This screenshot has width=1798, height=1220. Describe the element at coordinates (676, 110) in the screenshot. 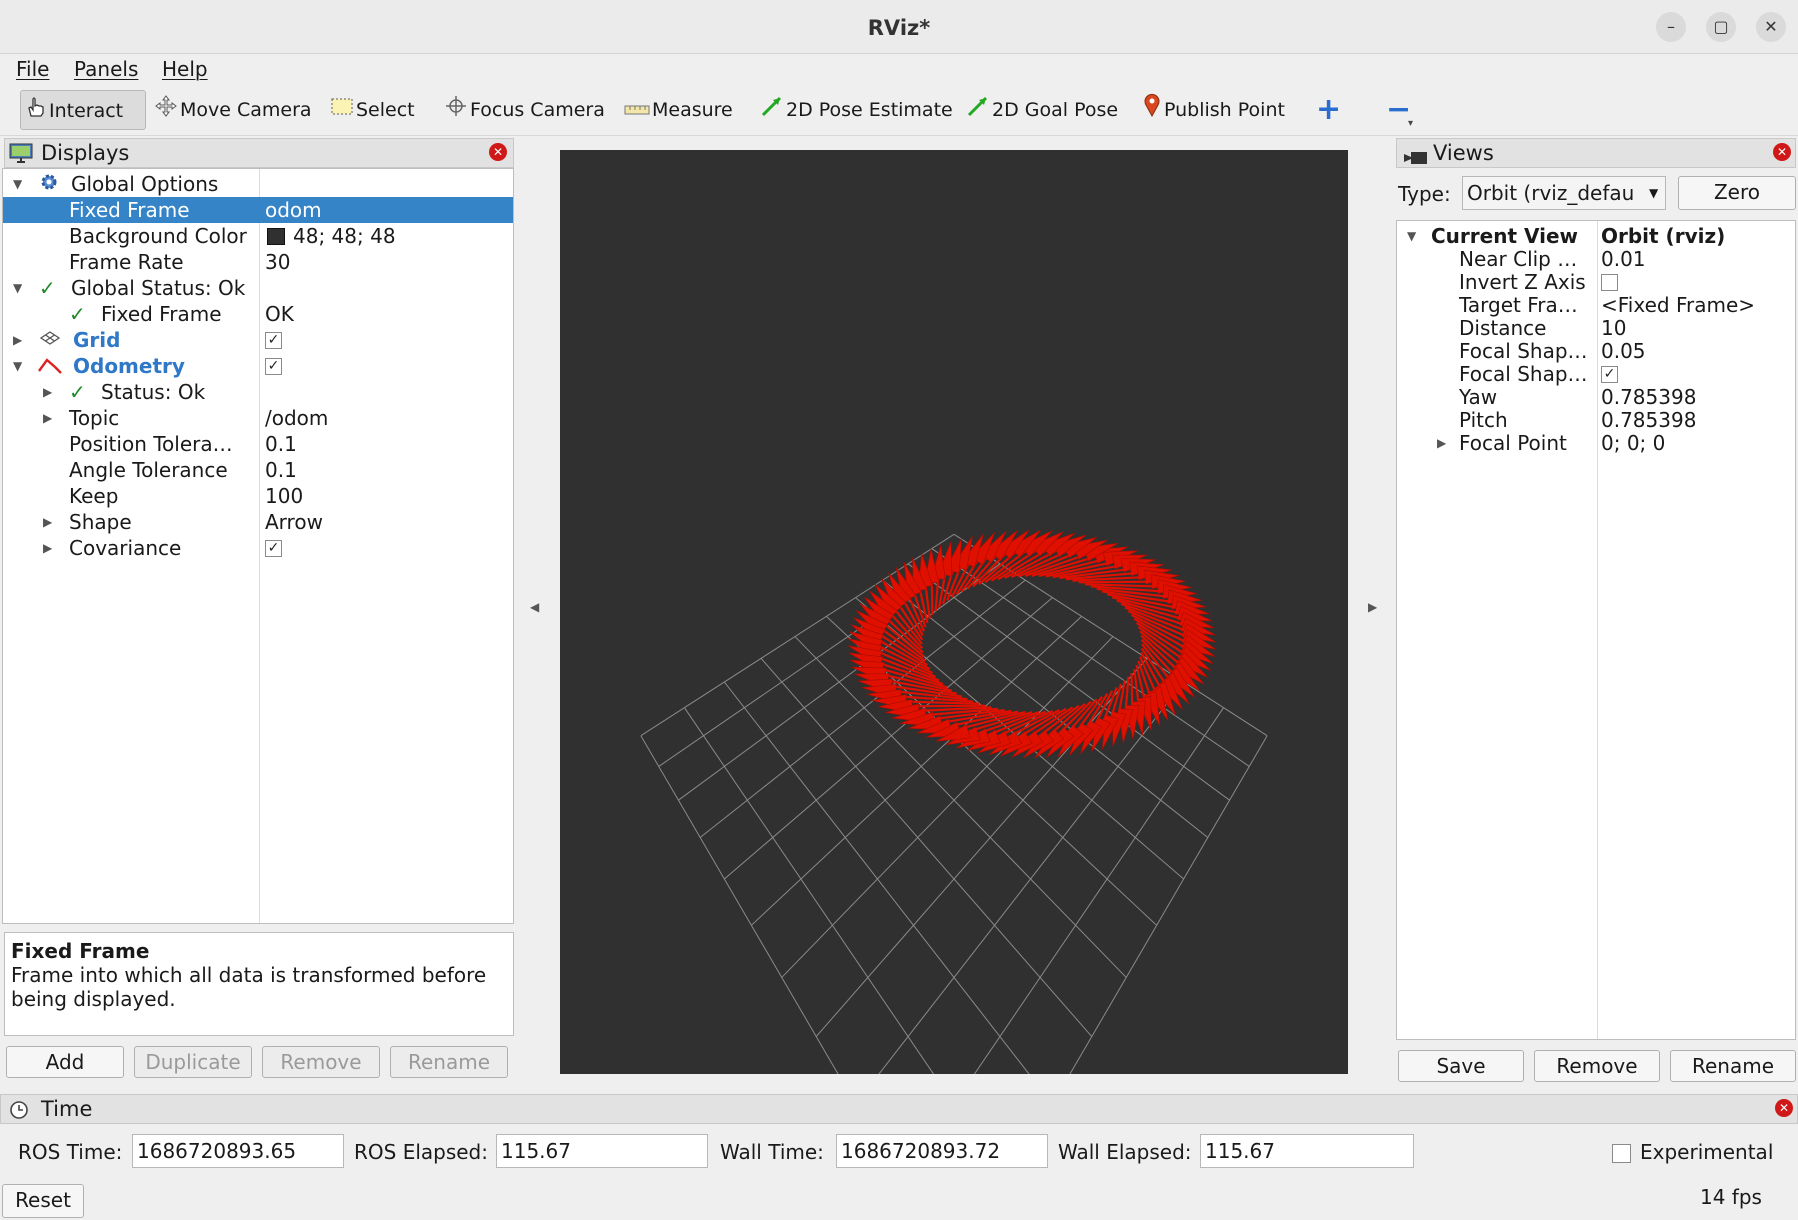

I see `measure-tool: Measure` at that location.